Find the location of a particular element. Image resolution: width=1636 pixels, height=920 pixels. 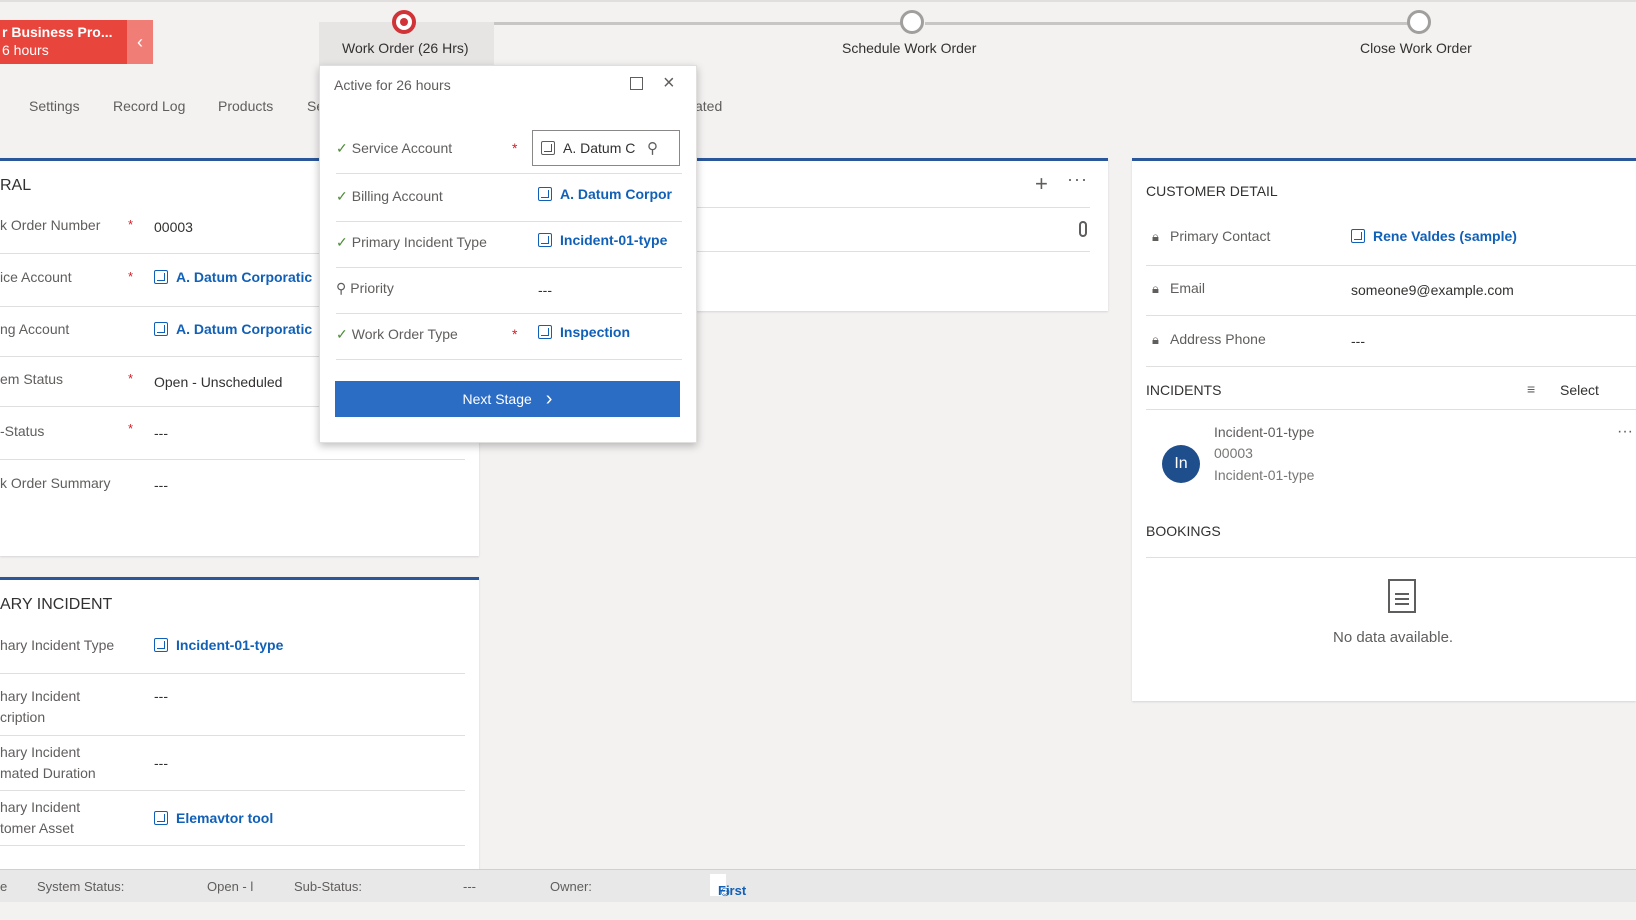

service-account-link: A. Datum Corporatic is located at coordinates (233, 277).